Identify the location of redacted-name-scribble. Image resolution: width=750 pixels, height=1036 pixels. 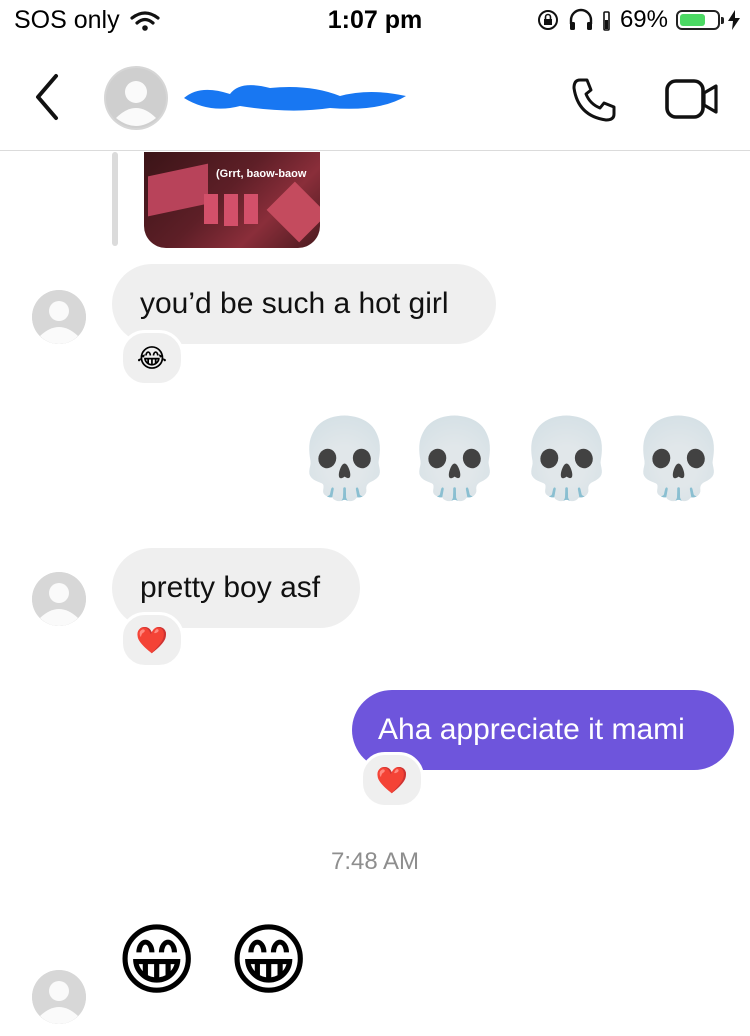
(295, 98).